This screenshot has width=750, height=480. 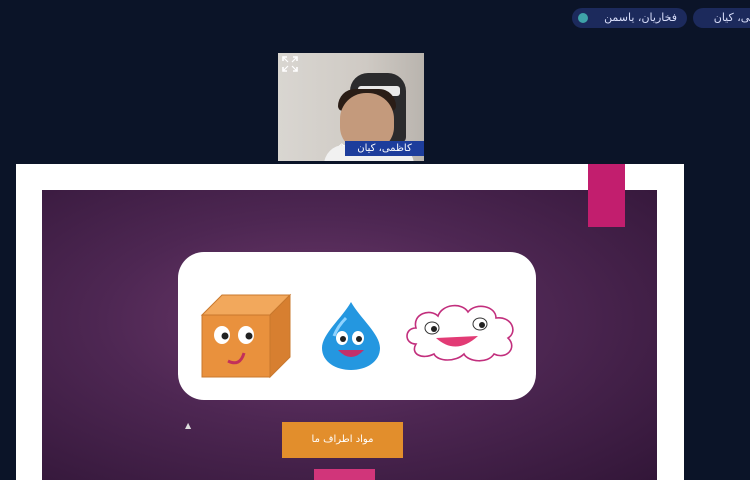 I want to click on expand-icon, so click(x=290, y=64).